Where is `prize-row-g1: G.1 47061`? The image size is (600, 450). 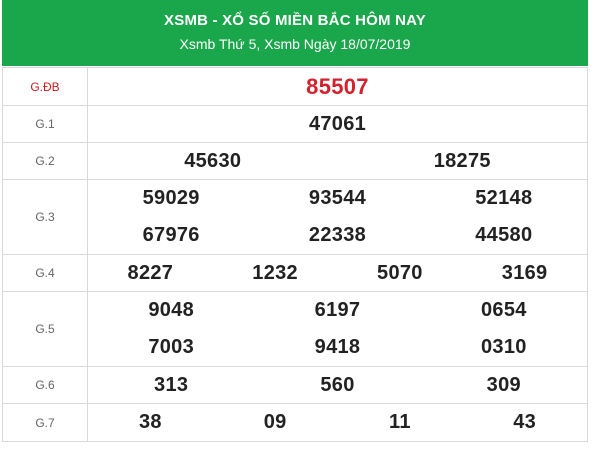
prize-row-g1: G.1 47061 is located at coordinates (295, 124).